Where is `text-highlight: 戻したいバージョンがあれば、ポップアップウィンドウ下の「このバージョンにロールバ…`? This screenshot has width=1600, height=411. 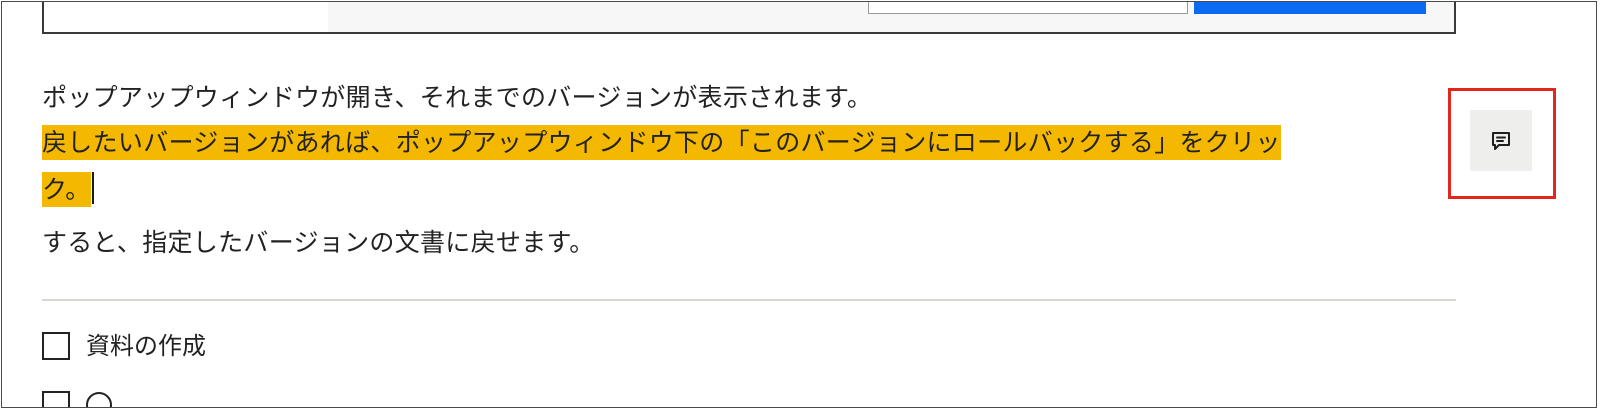
text-highlight: 戻したいバージョンがあれば、ポップアップウィンドウ下の「このバージョンにロールバ… is located at coordinates (661, 142).